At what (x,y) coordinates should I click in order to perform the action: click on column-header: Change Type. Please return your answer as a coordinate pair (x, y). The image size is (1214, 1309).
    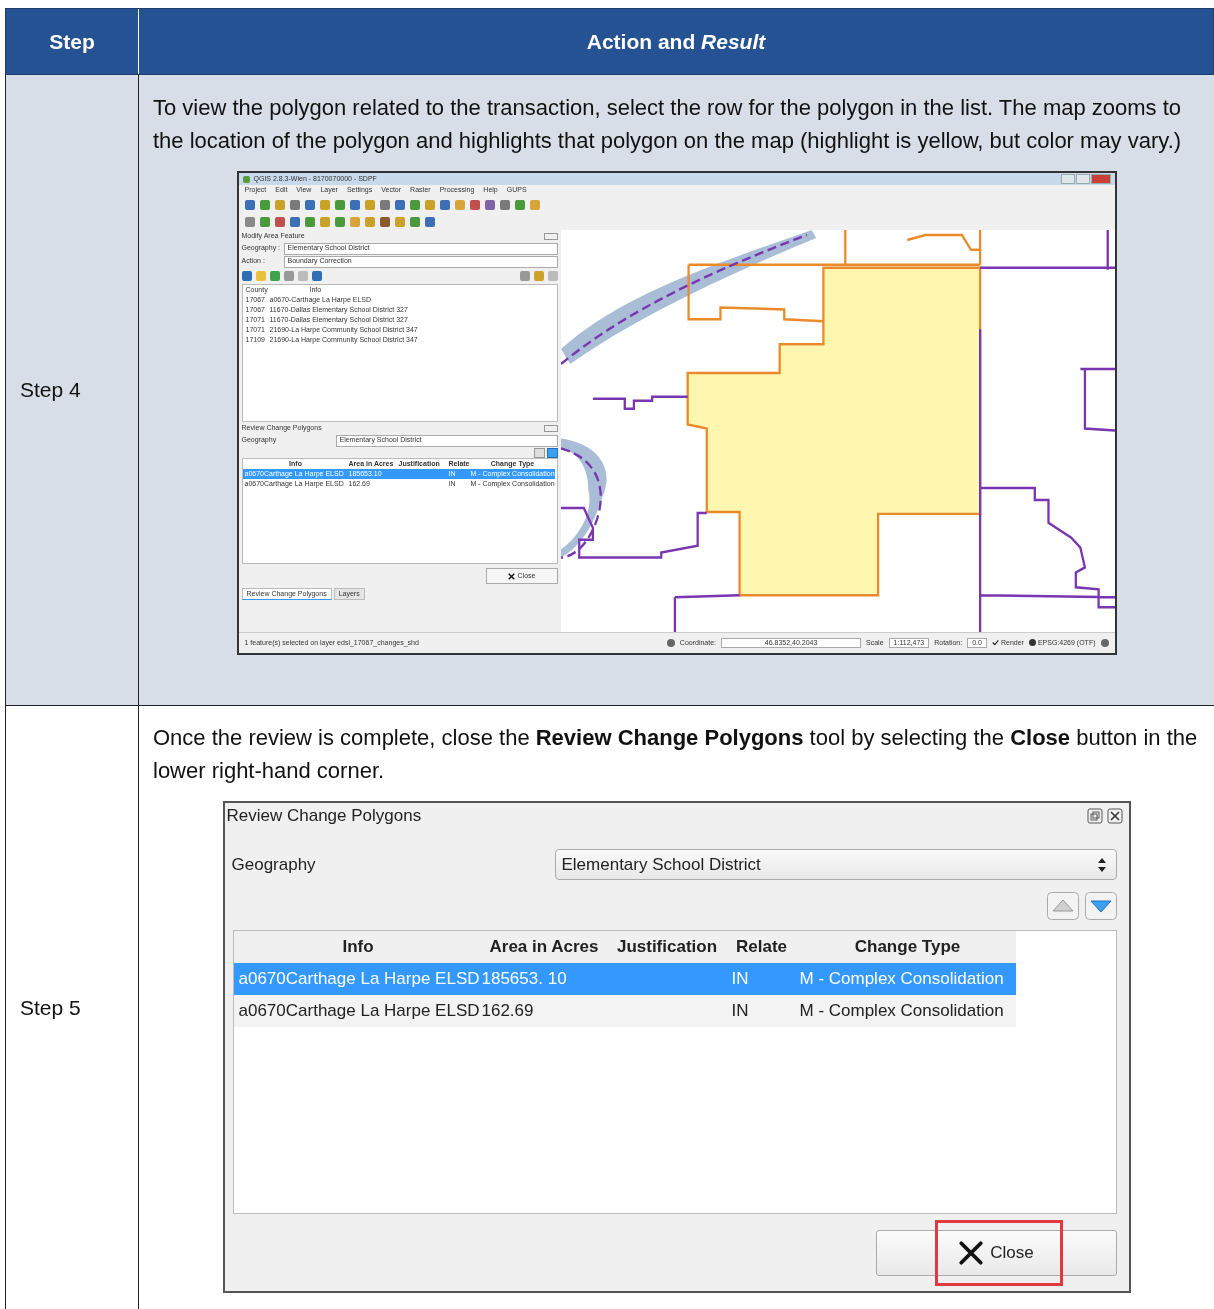
    Looking at the image, I should click on (907, 946).